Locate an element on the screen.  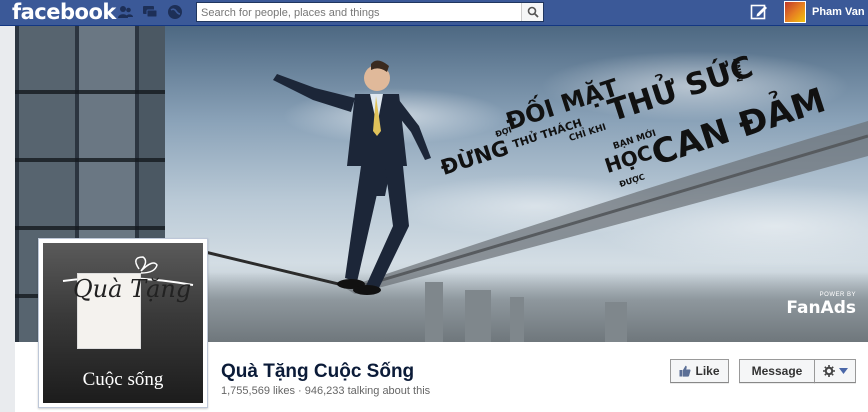
profile-subtitle: Cuộc sống is located at coordinates (123, 379).